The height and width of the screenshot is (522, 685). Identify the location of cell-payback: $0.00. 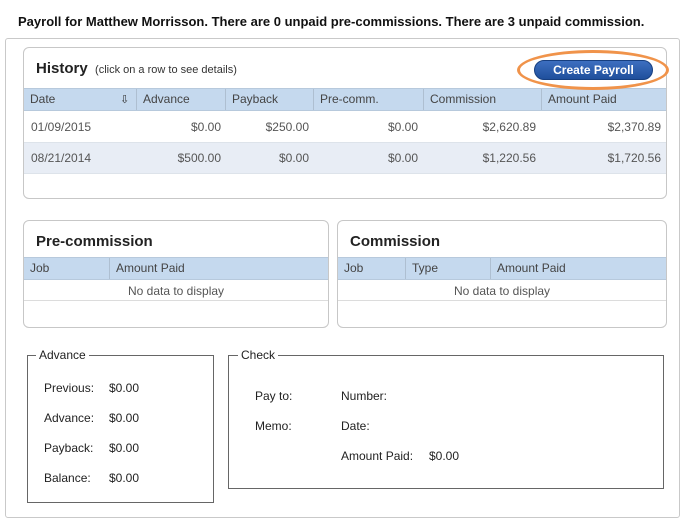
(293, 158).